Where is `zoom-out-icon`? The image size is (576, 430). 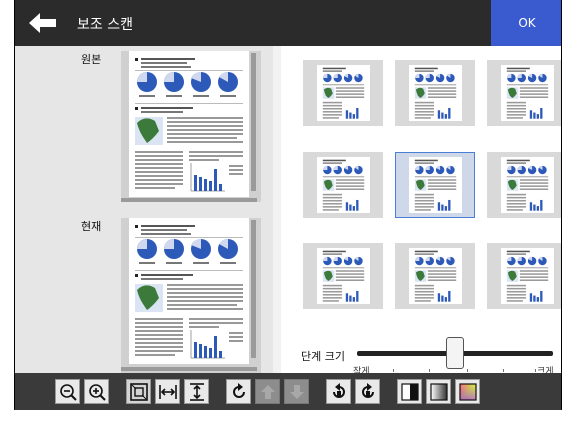 zoom-out-icon is located at coordinates (68, 392).